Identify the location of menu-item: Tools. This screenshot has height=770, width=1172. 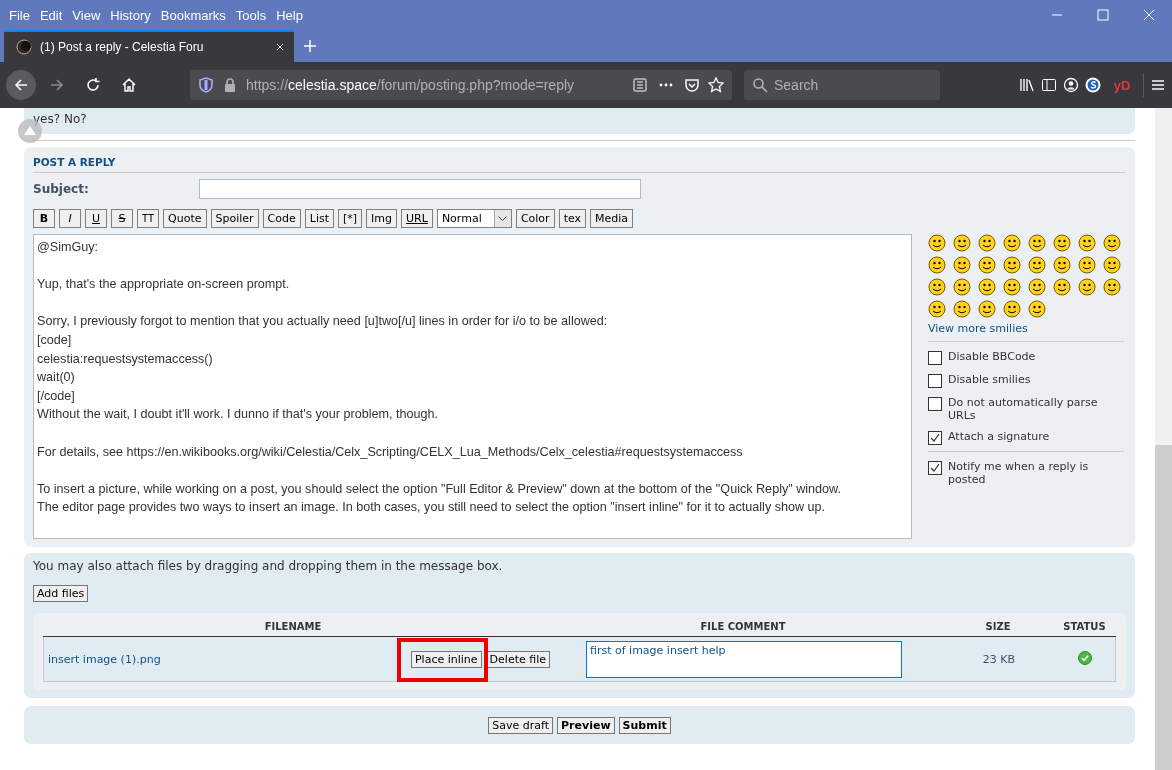
(251, 15).